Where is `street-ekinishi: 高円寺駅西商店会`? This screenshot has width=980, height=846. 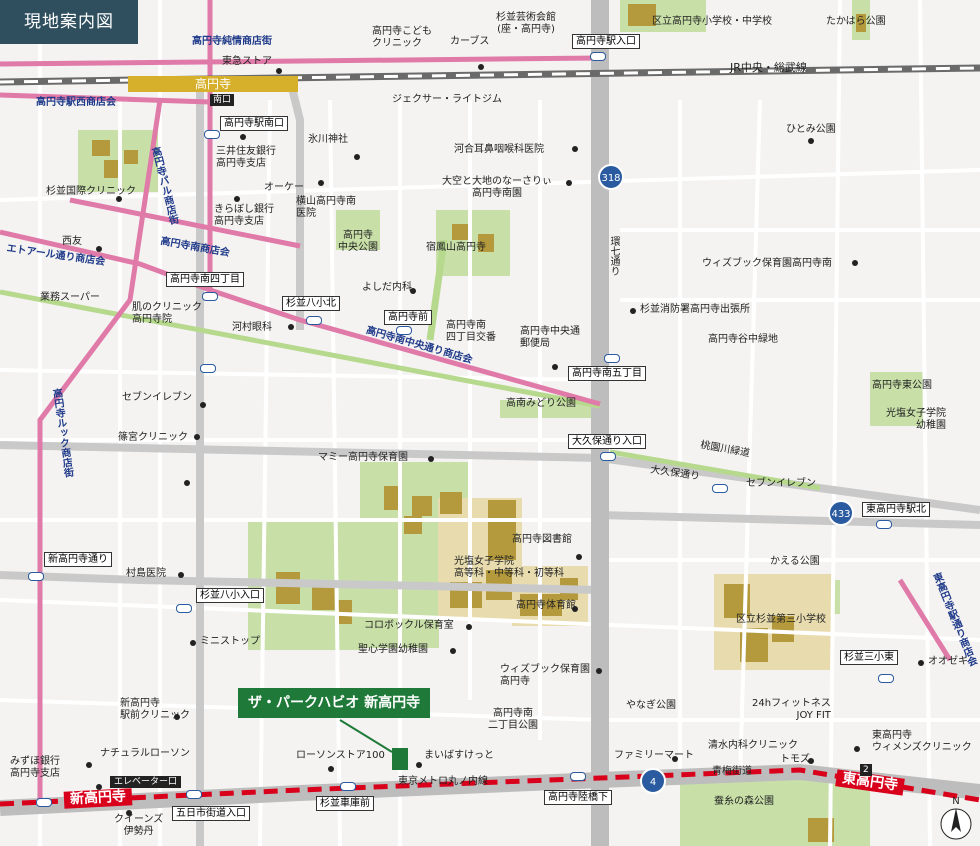
street-ekinishi: 高円寺駅西商店会 is located at coordinates (76, 102).